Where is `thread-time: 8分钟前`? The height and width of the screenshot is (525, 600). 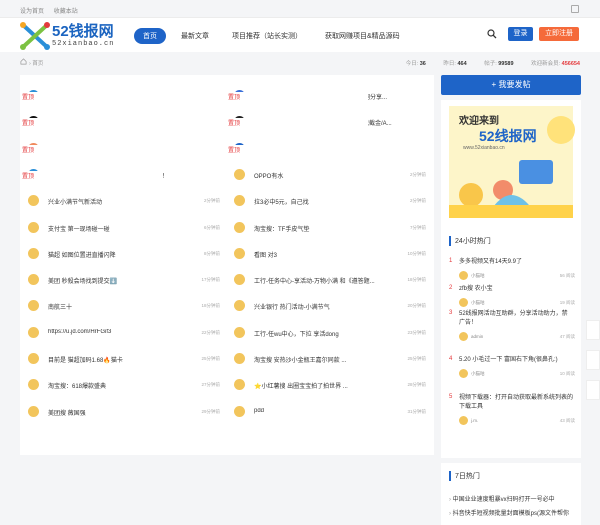 thread-time: 8分钟前 is located at coordinates (211, 253).